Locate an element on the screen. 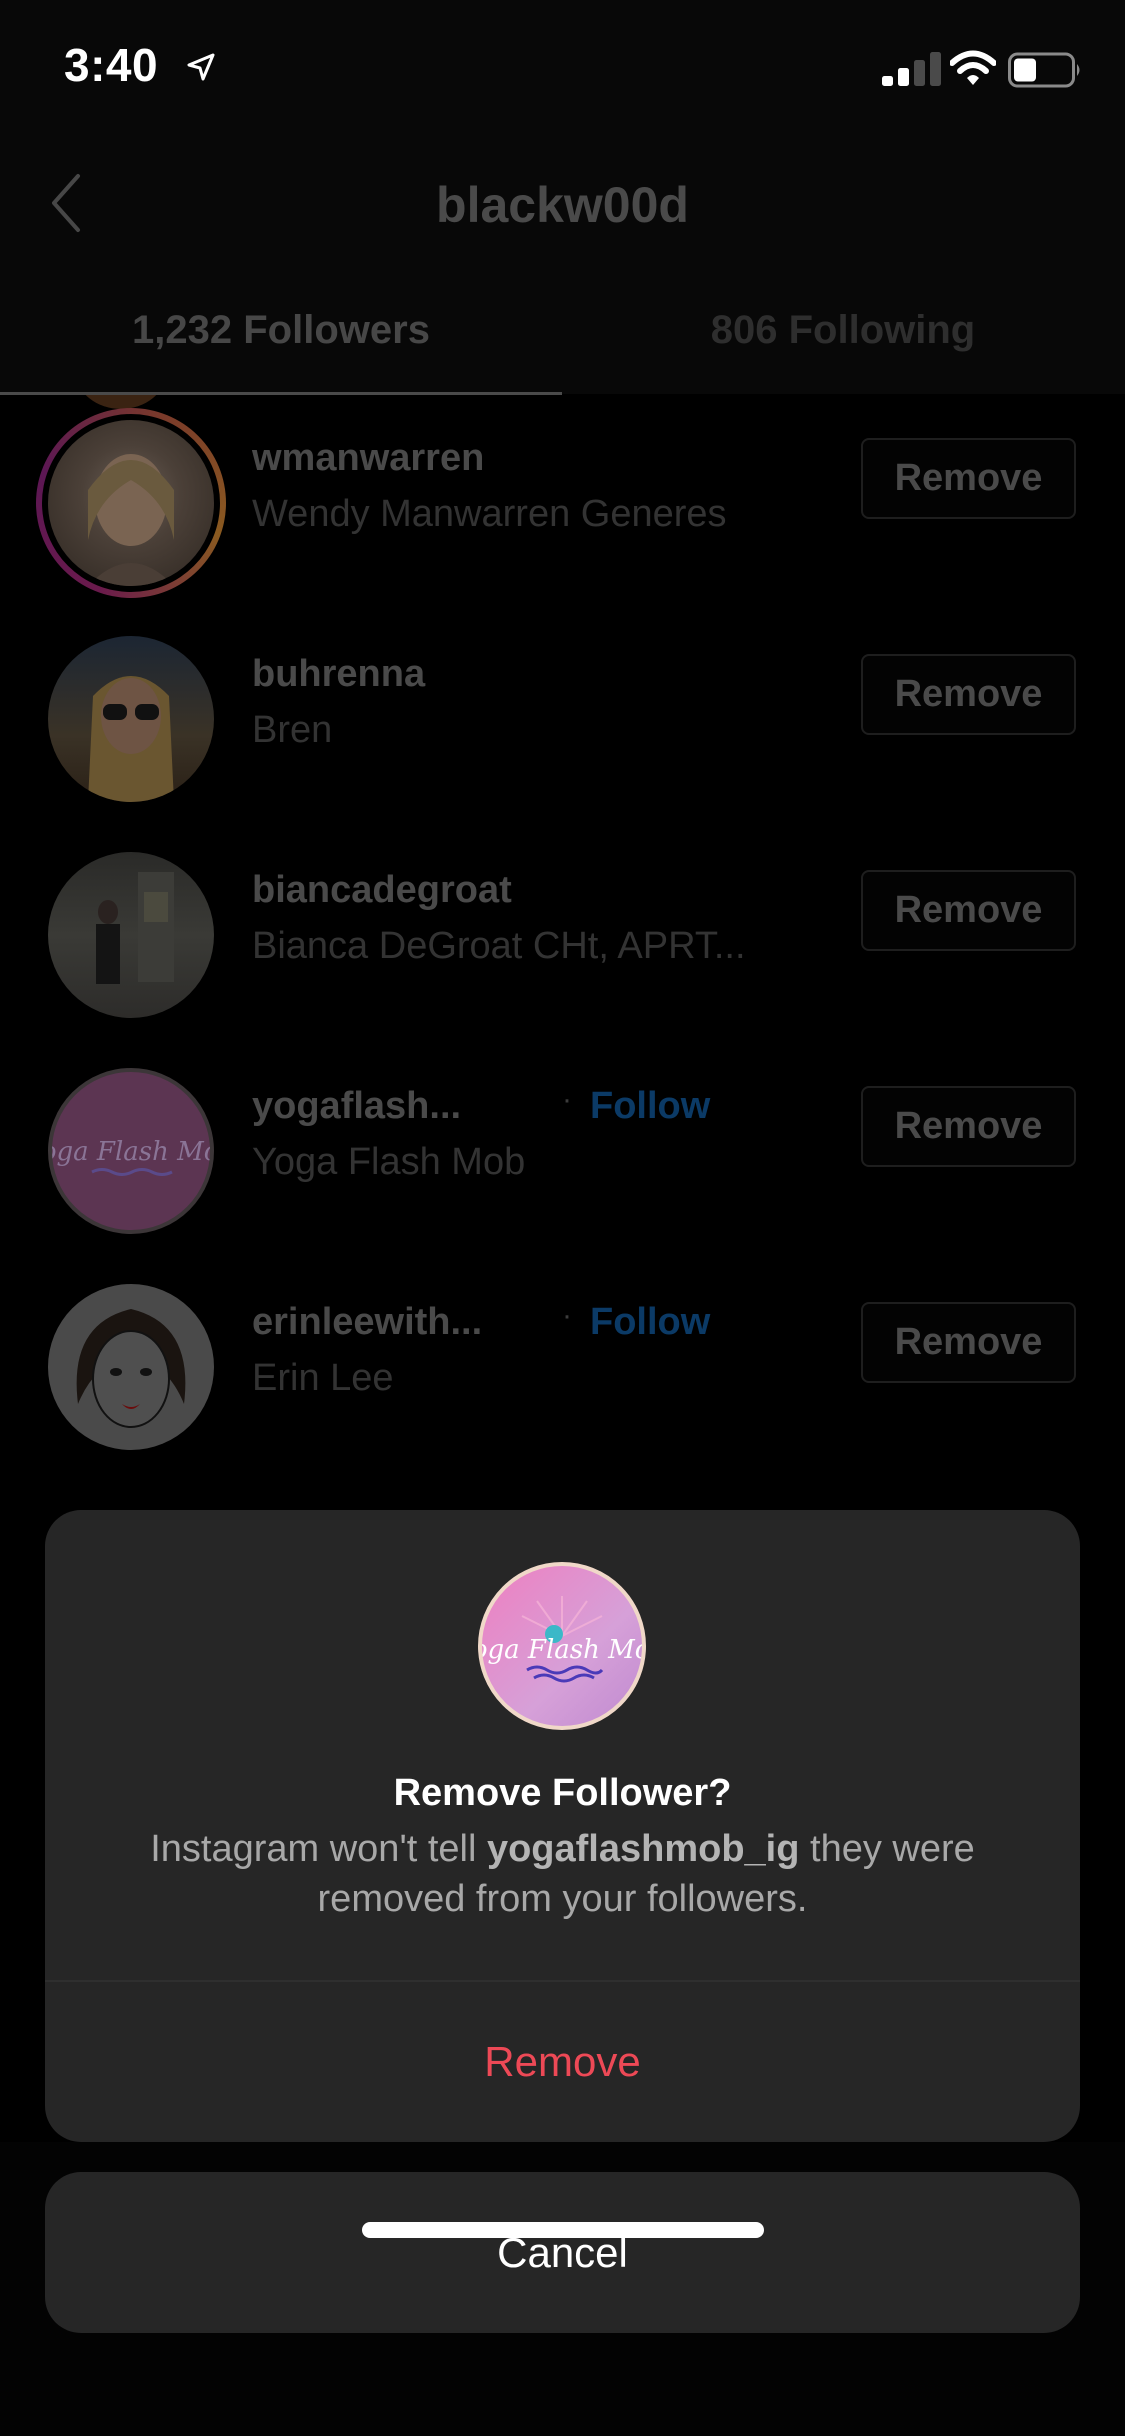  home-indicator is located at coordinates (563, 2230).